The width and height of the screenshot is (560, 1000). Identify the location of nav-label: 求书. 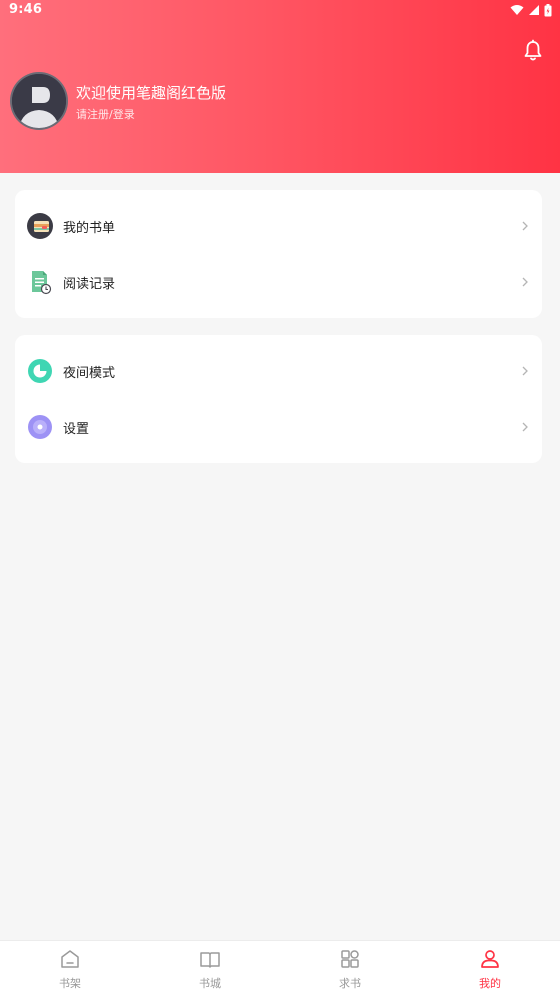
(350, 983).